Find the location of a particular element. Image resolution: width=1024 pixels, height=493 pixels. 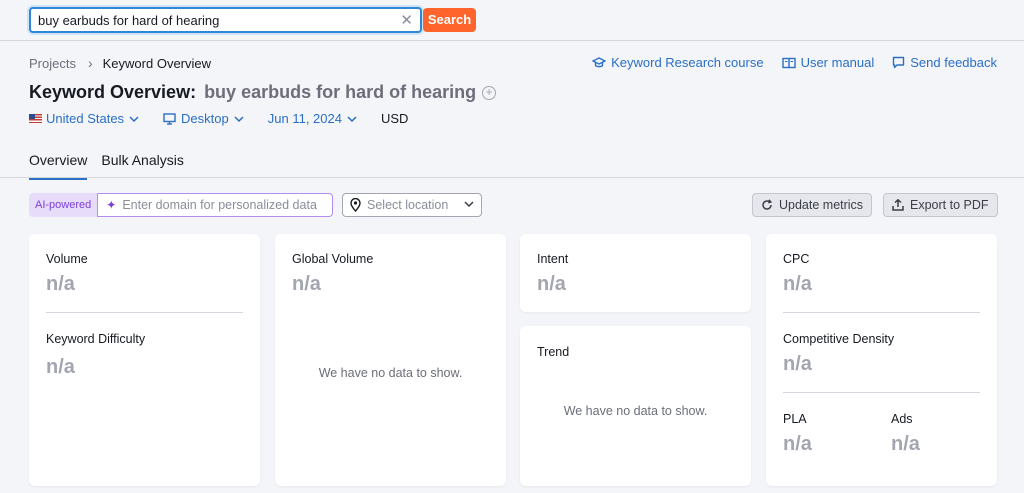

user-manual-label: User manual is located at coordinates (837, 62).